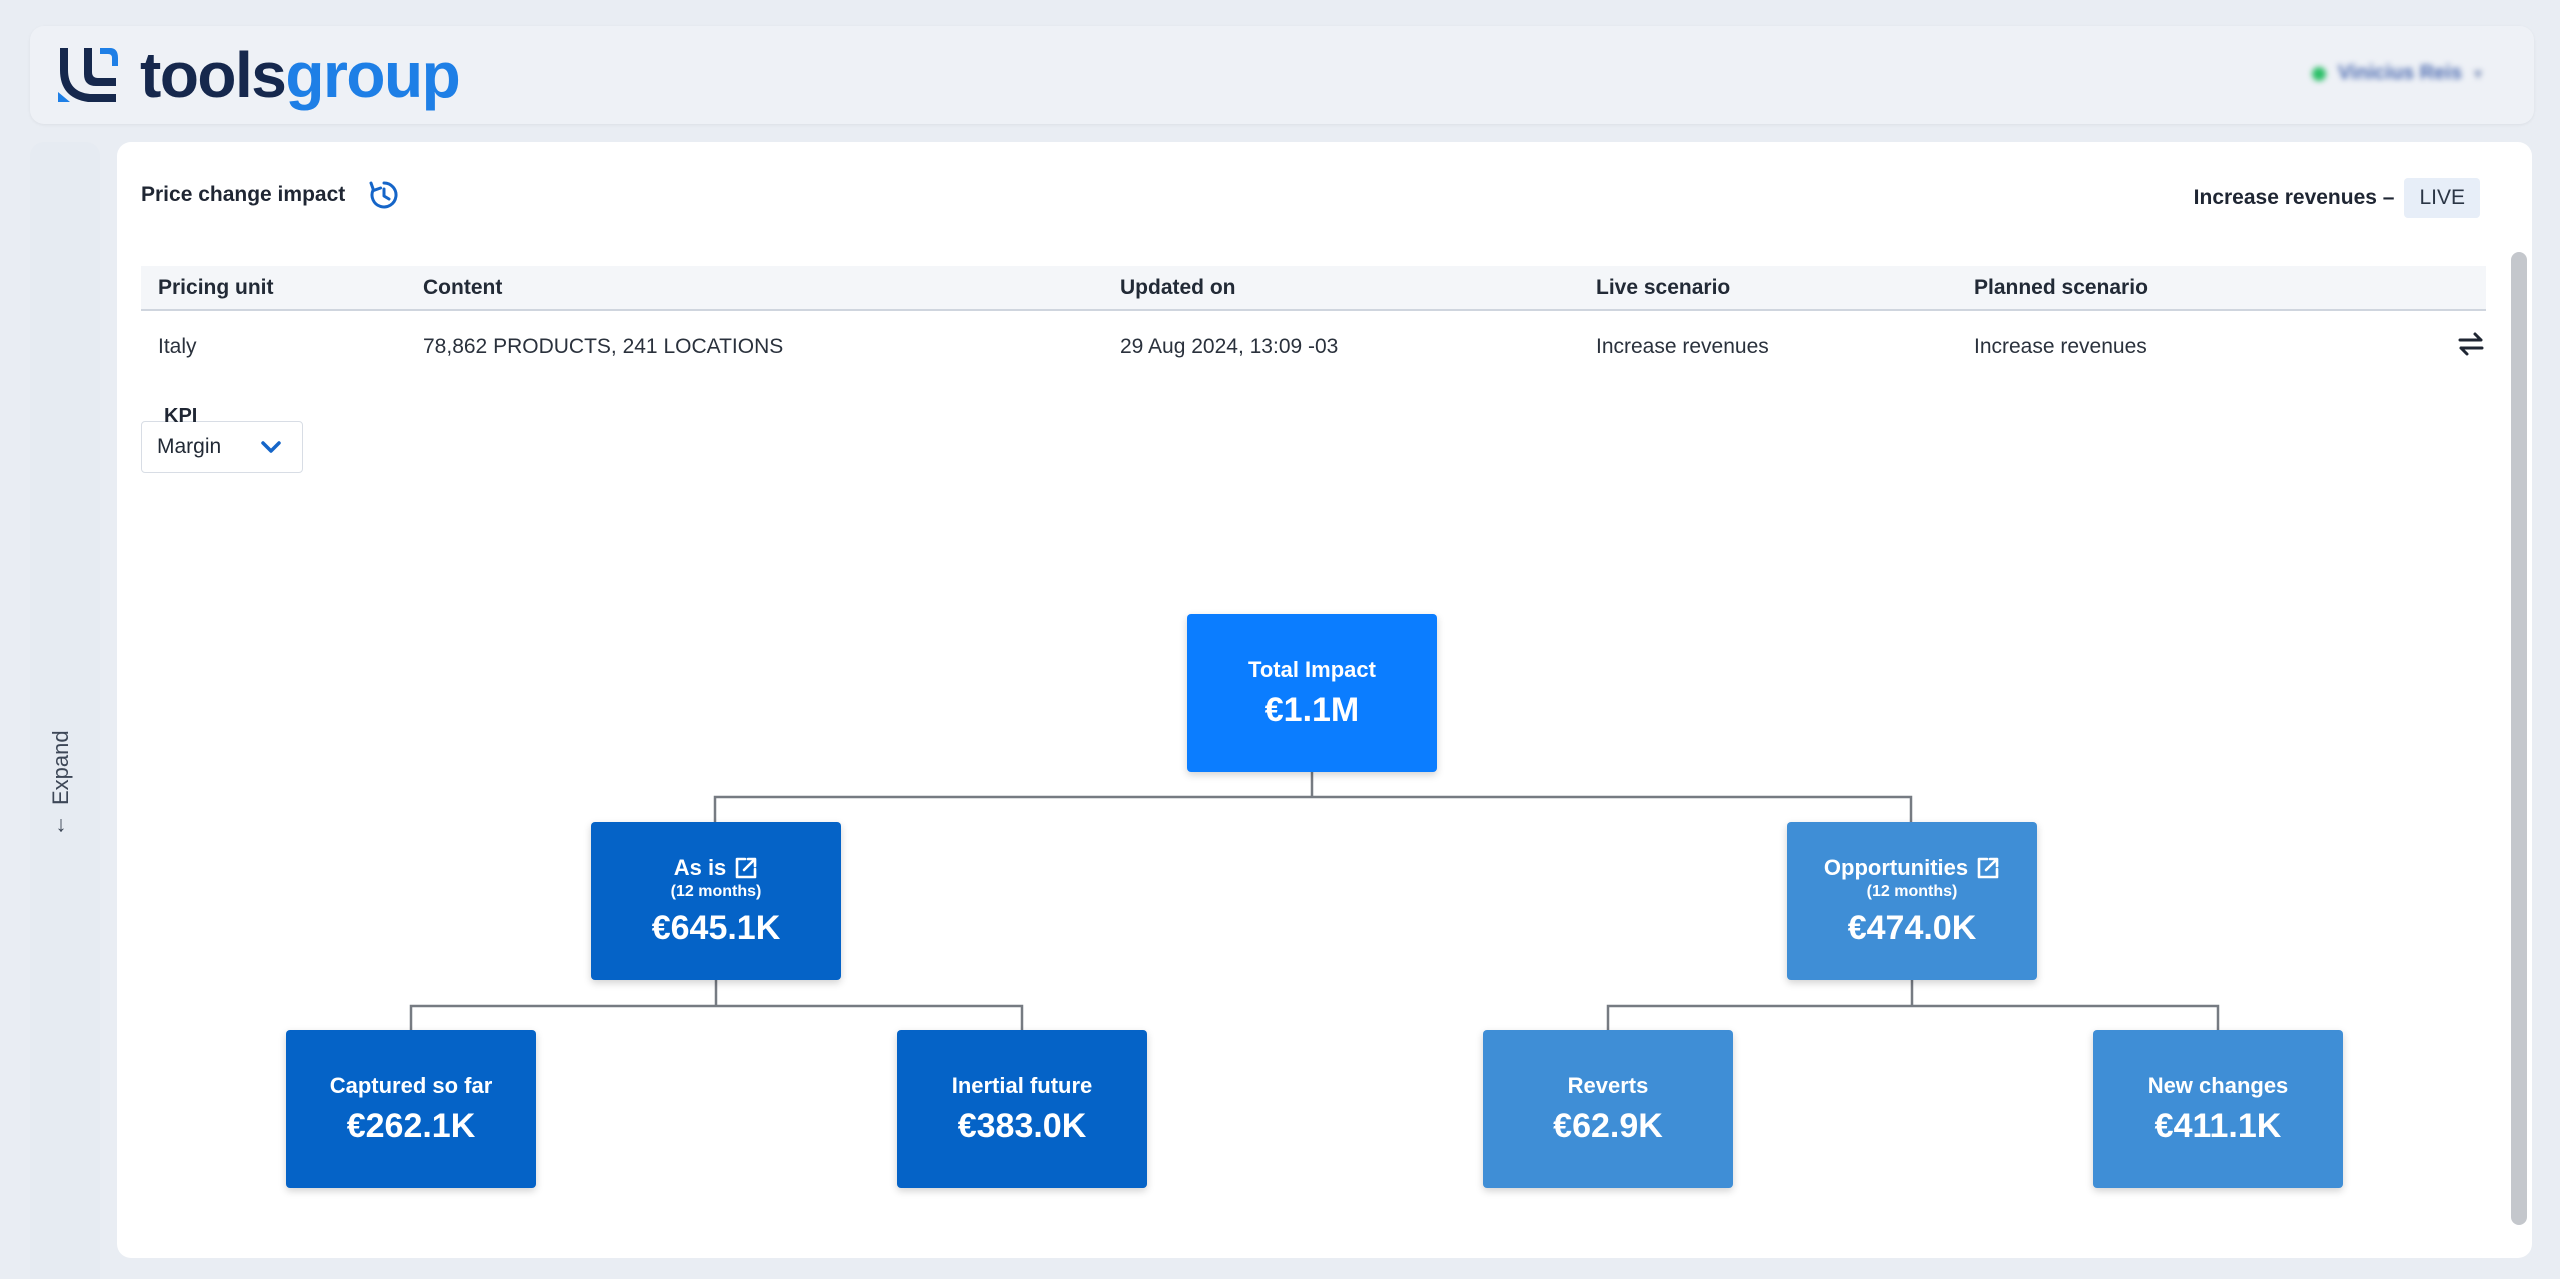 Image resolution: width=2560 pixels, height=1279 pixels. What do you see at coordinates (61, 824) in the screenshot?
I see `arrow-right-icon: ↓` at bounding box center [61, 824].